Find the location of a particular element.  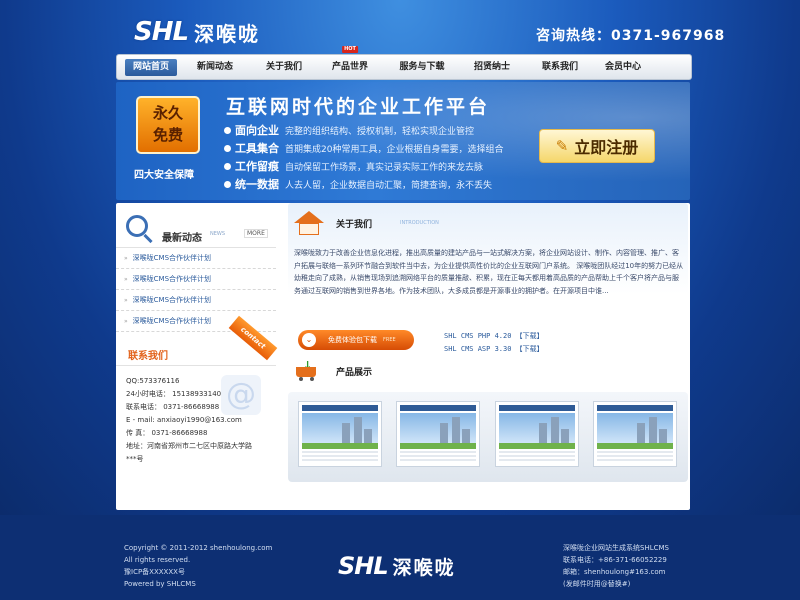

banner-title: 互联网时代的企业工作平台 is located at coordinates (358, 107).